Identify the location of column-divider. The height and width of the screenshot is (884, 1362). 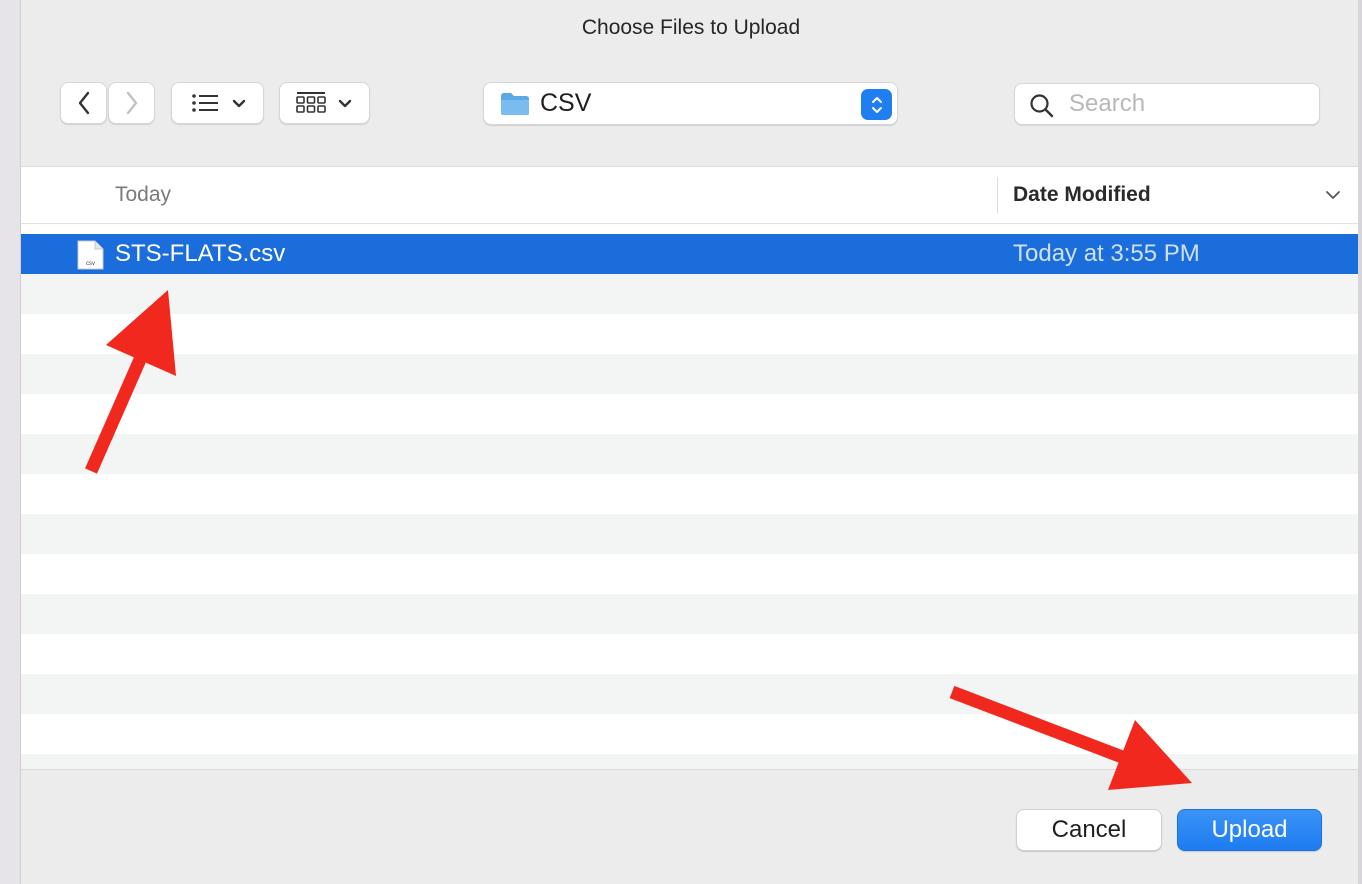
(997, 195).